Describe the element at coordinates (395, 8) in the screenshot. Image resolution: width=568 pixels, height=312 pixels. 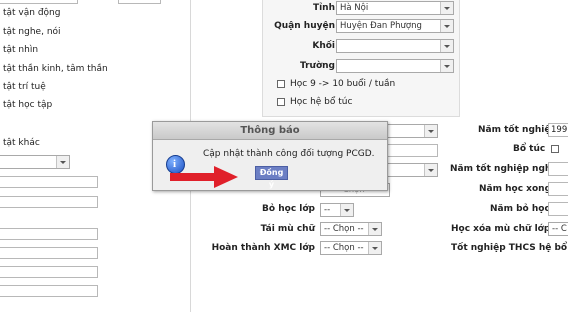
I see `tinh-select: Hà Nội` at that location.